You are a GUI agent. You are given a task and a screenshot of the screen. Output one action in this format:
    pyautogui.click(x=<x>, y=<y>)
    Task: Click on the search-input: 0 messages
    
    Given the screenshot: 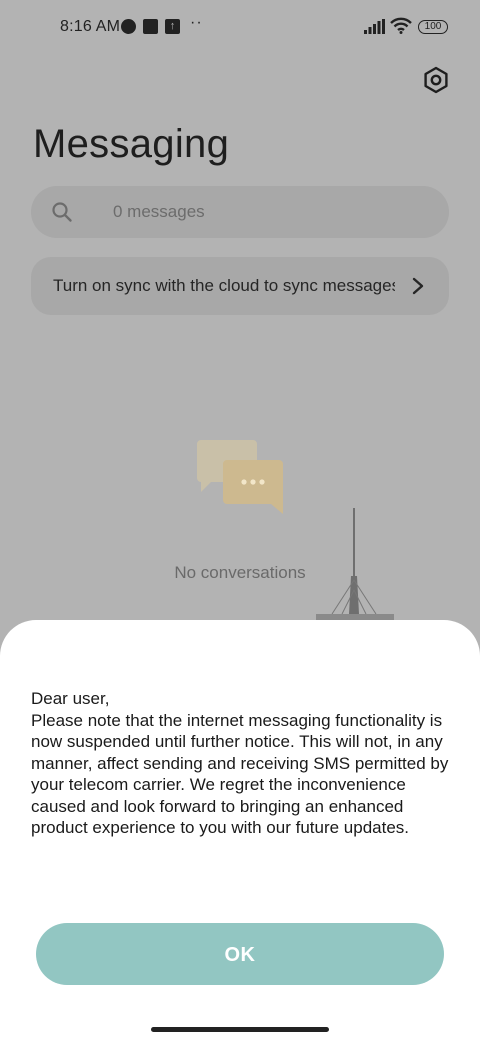 What is the action you would take?
    pyautogui.click(x=159, y=212)
    